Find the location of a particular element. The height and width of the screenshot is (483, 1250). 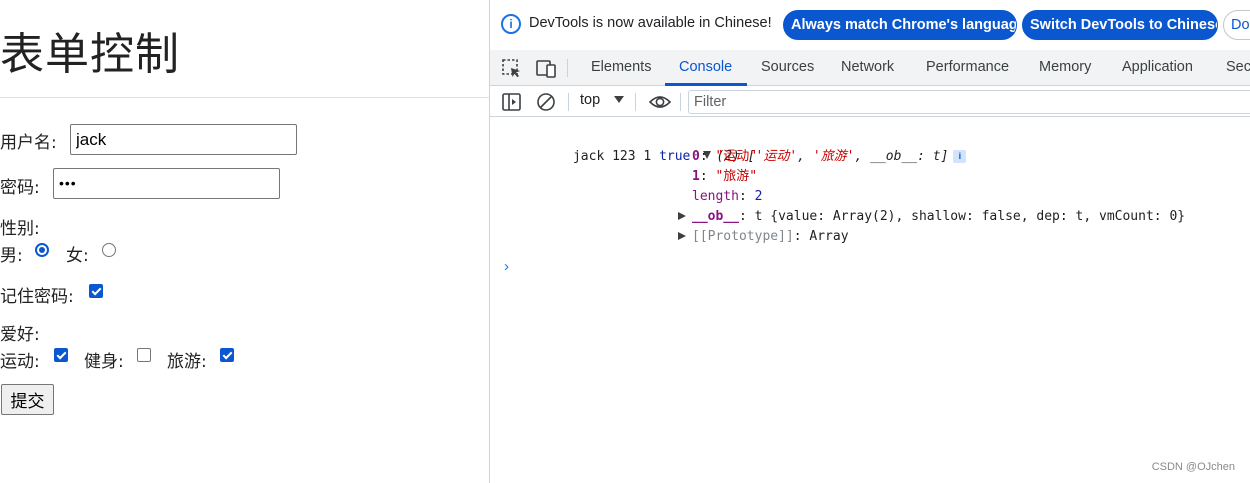

tab-network: Network is located at coordinates (867, 67).